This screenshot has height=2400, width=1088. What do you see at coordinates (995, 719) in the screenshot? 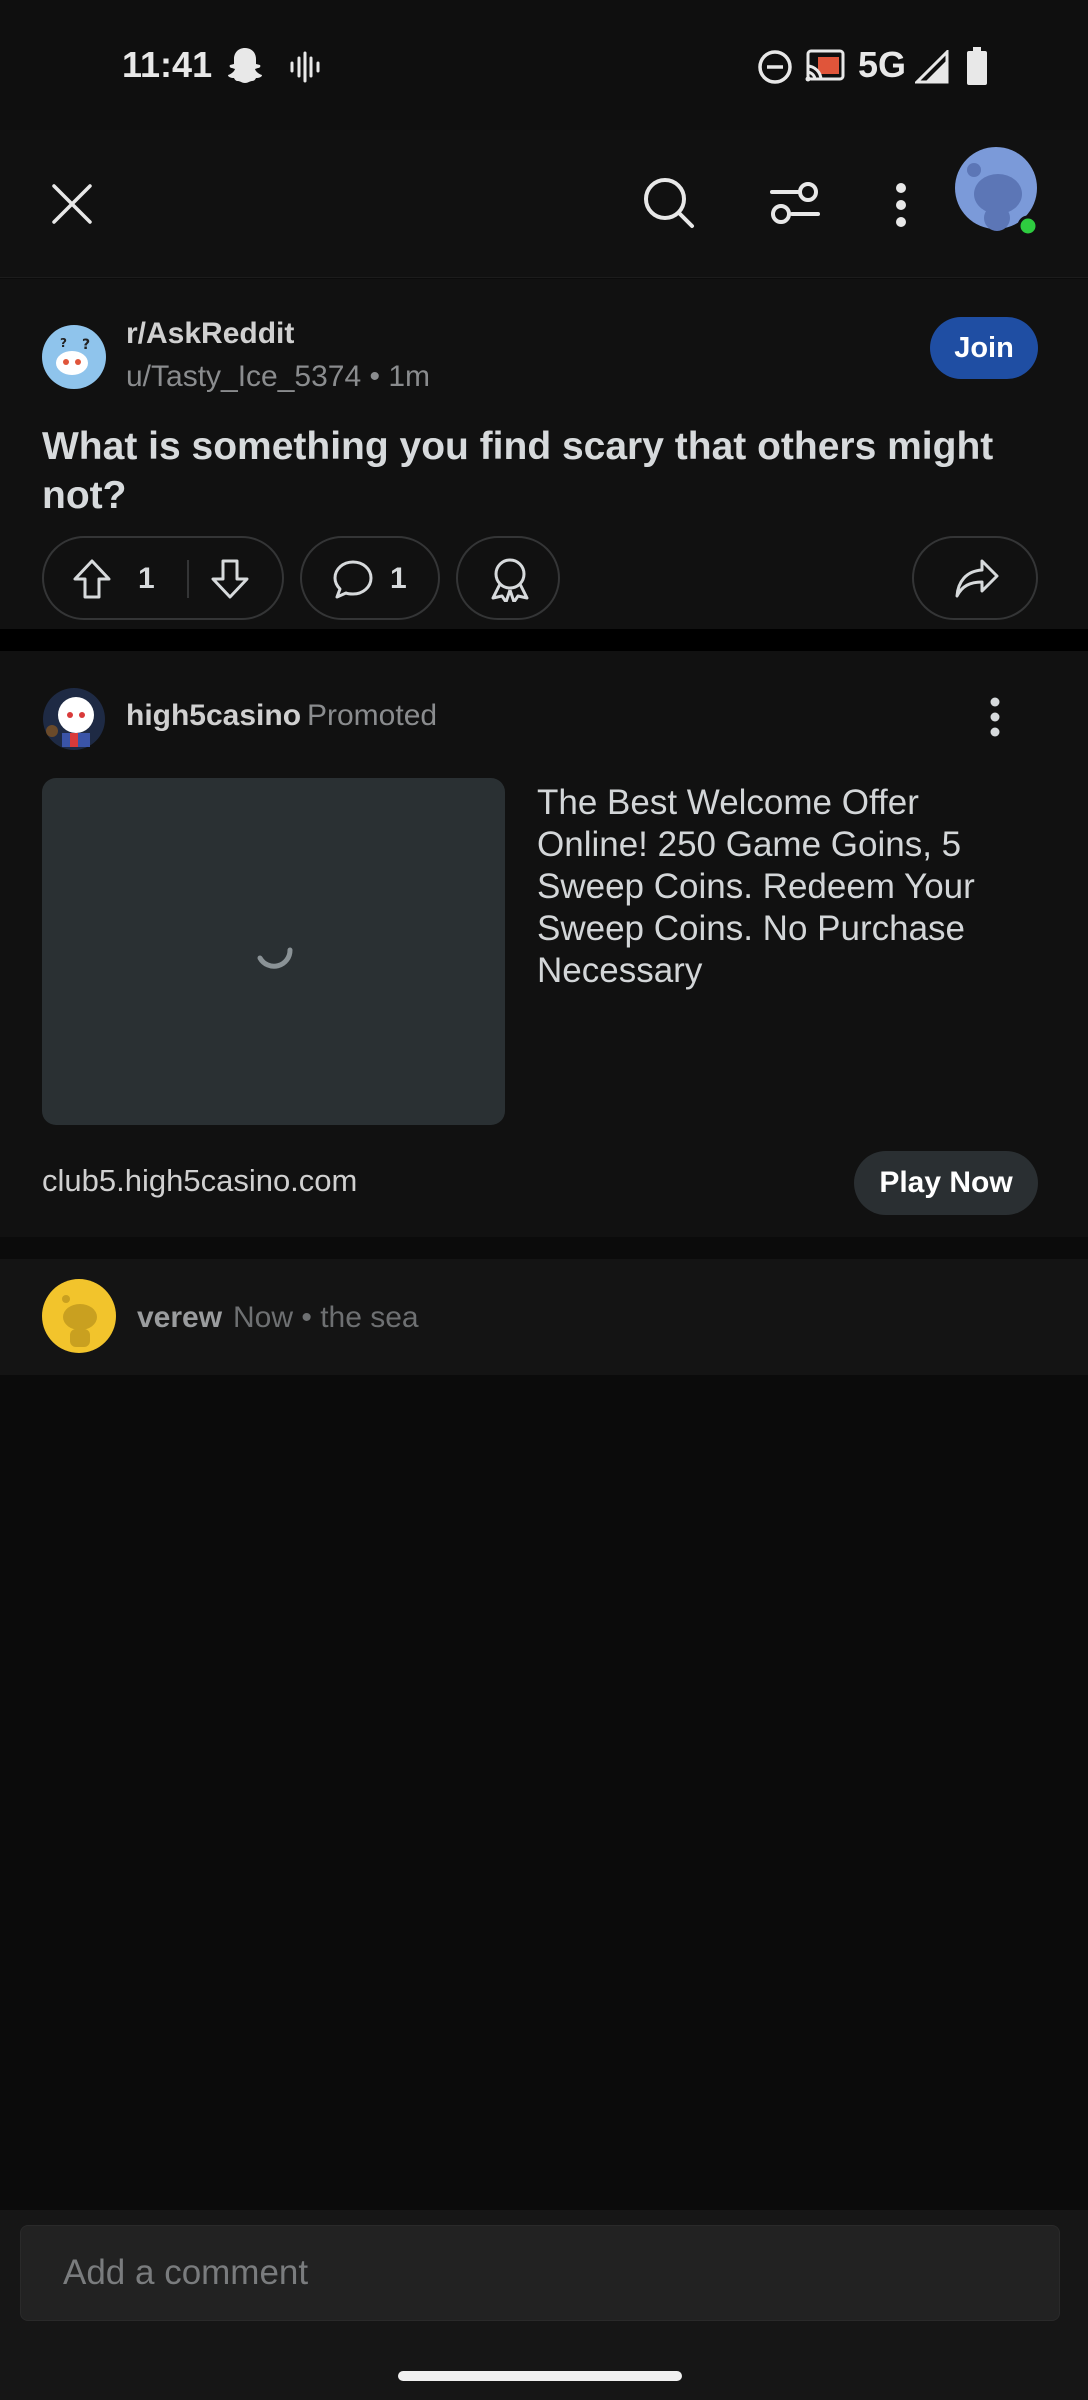
I see `ad-more-icon` at bounding box center [995, 719].